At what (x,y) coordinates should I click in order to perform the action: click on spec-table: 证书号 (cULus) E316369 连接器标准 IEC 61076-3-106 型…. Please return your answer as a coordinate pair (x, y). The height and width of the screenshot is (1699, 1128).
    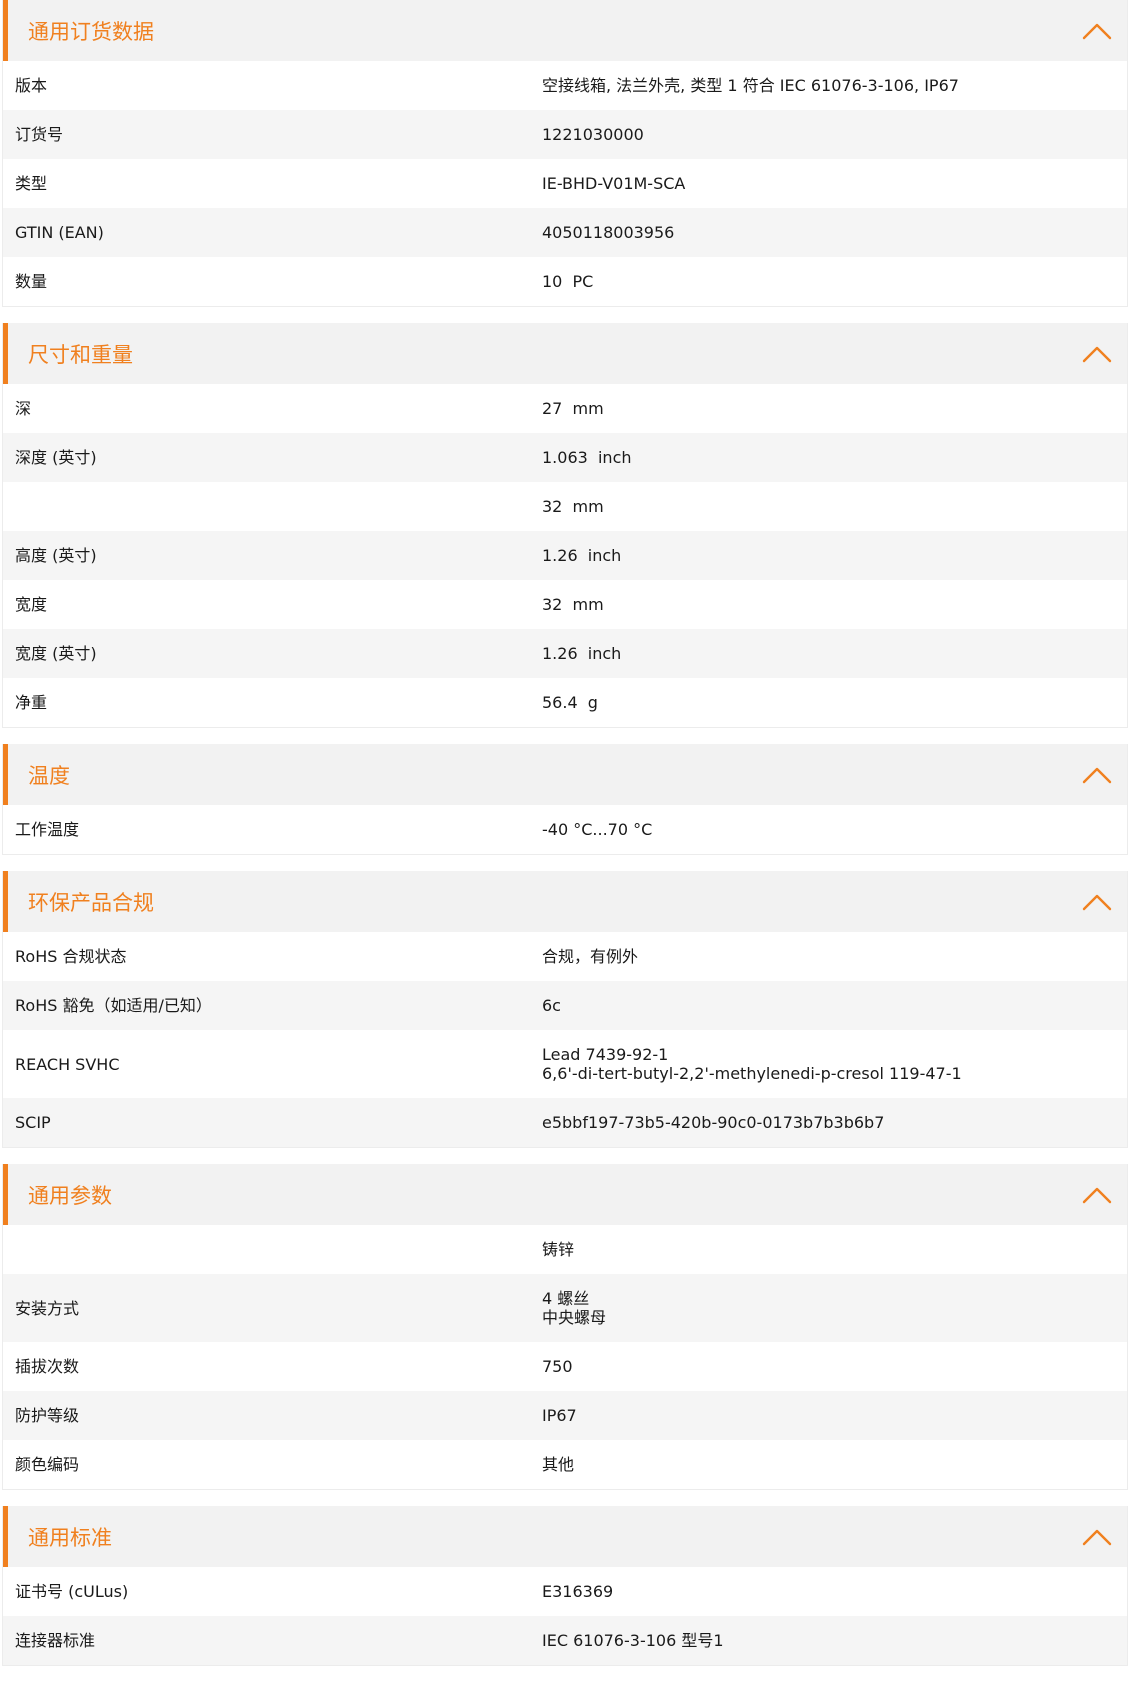
    Looking at the image, I should click on (565, 1616).